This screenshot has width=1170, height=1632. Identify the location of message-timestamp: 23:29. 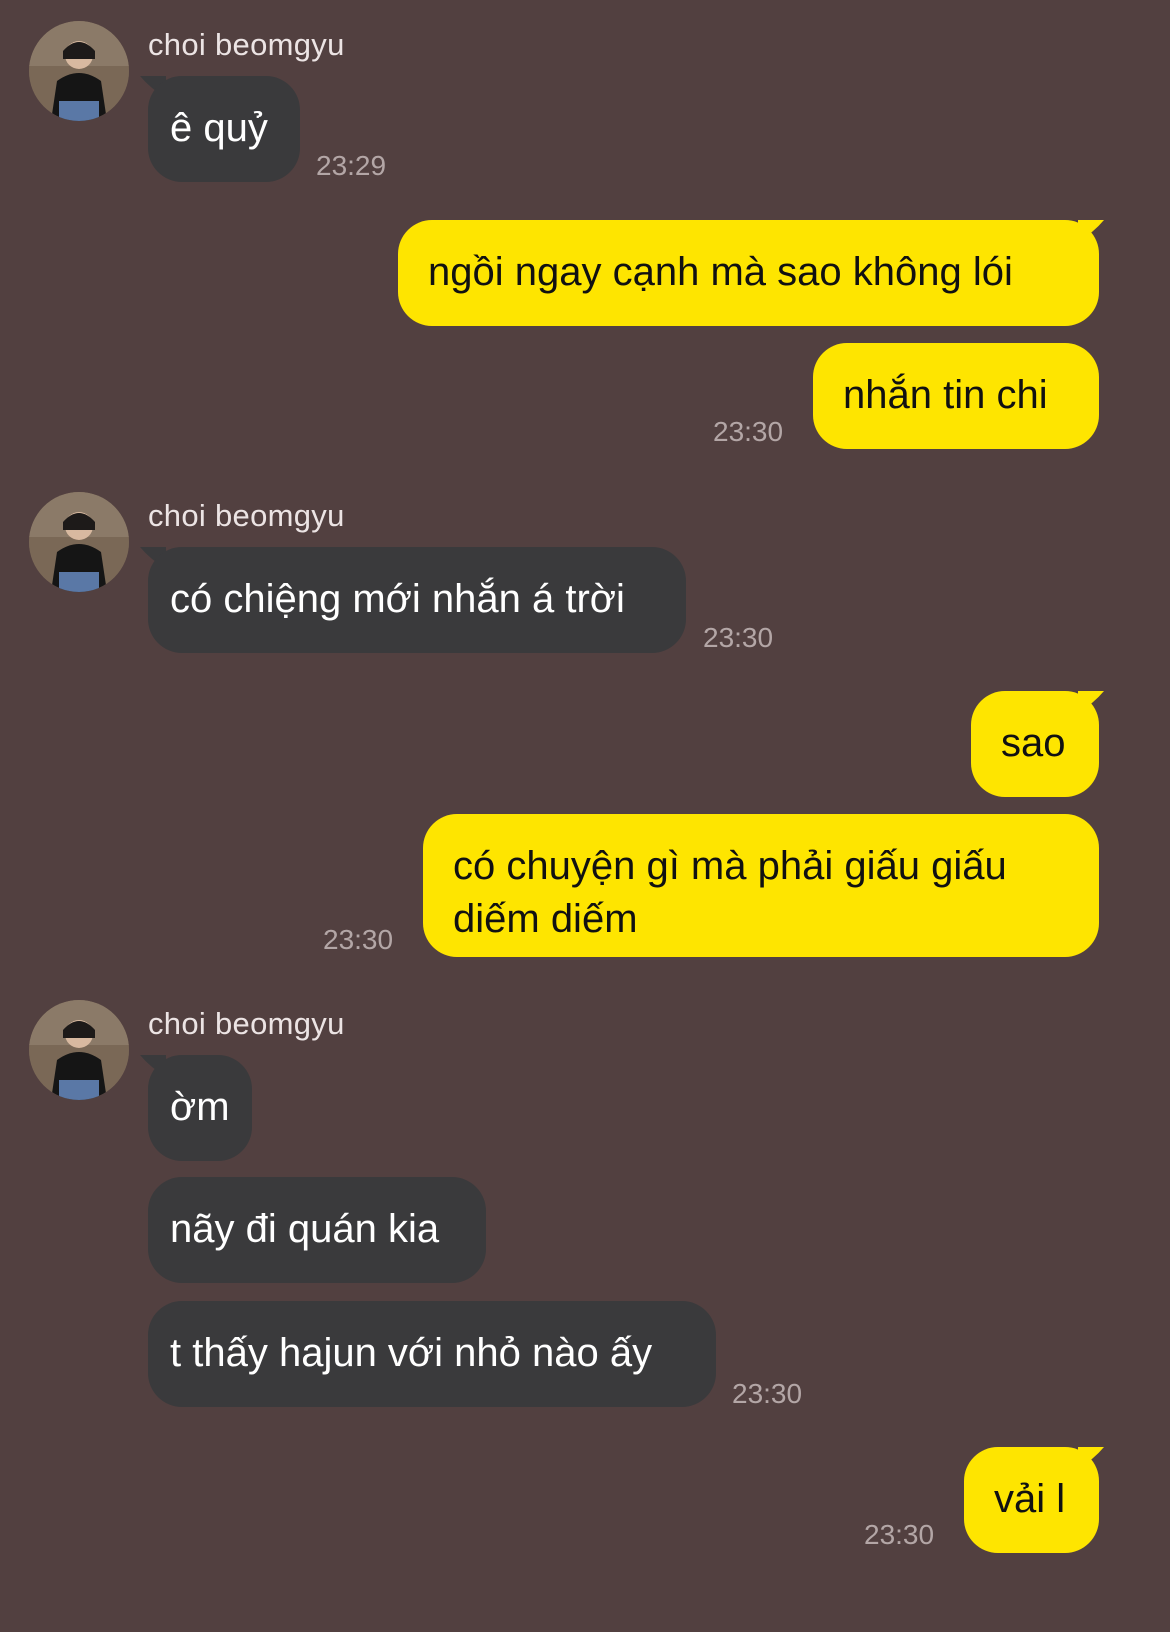
(351, 165).